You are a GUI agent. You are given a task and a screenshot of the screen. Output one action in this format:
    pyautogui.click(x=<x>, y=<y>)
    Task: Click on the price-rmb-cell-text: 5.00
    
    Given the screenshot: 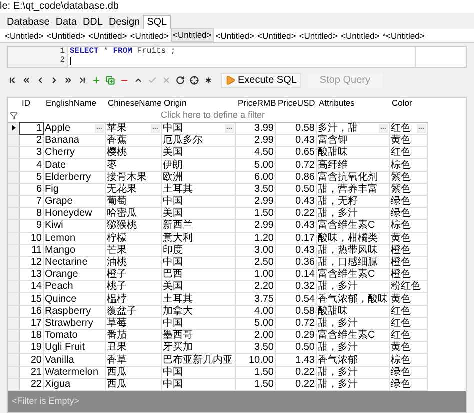 What is the action you would take?
    pyautogui.click(x=264, y=165)
    